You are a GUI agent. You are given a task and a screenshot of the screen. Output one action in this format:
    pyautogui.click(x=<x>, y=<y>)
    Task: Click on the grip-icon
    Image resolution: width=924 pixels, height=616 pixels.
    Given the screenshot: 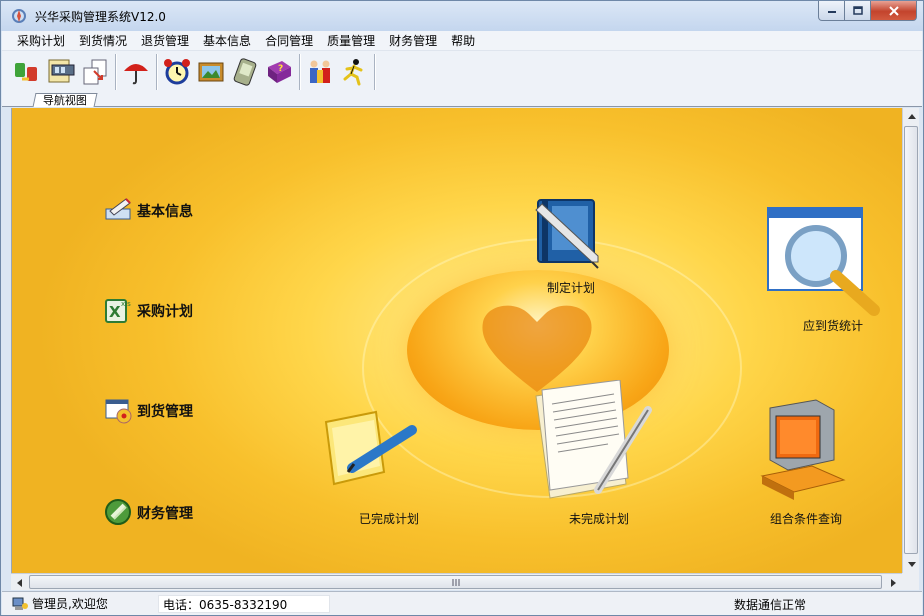 What is the action you would take?
    pyautogui.click(x=455, y=582)
    